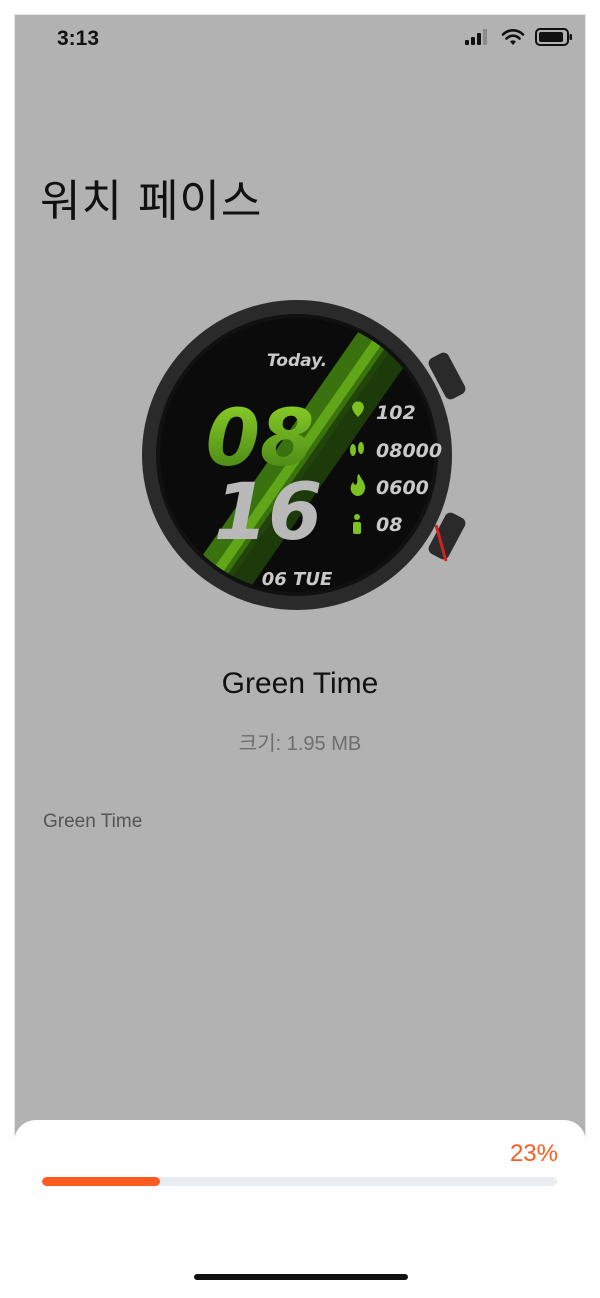 This screenshot has width=600, height=1298. I want to click on wifi-icon, so click(513, 36).